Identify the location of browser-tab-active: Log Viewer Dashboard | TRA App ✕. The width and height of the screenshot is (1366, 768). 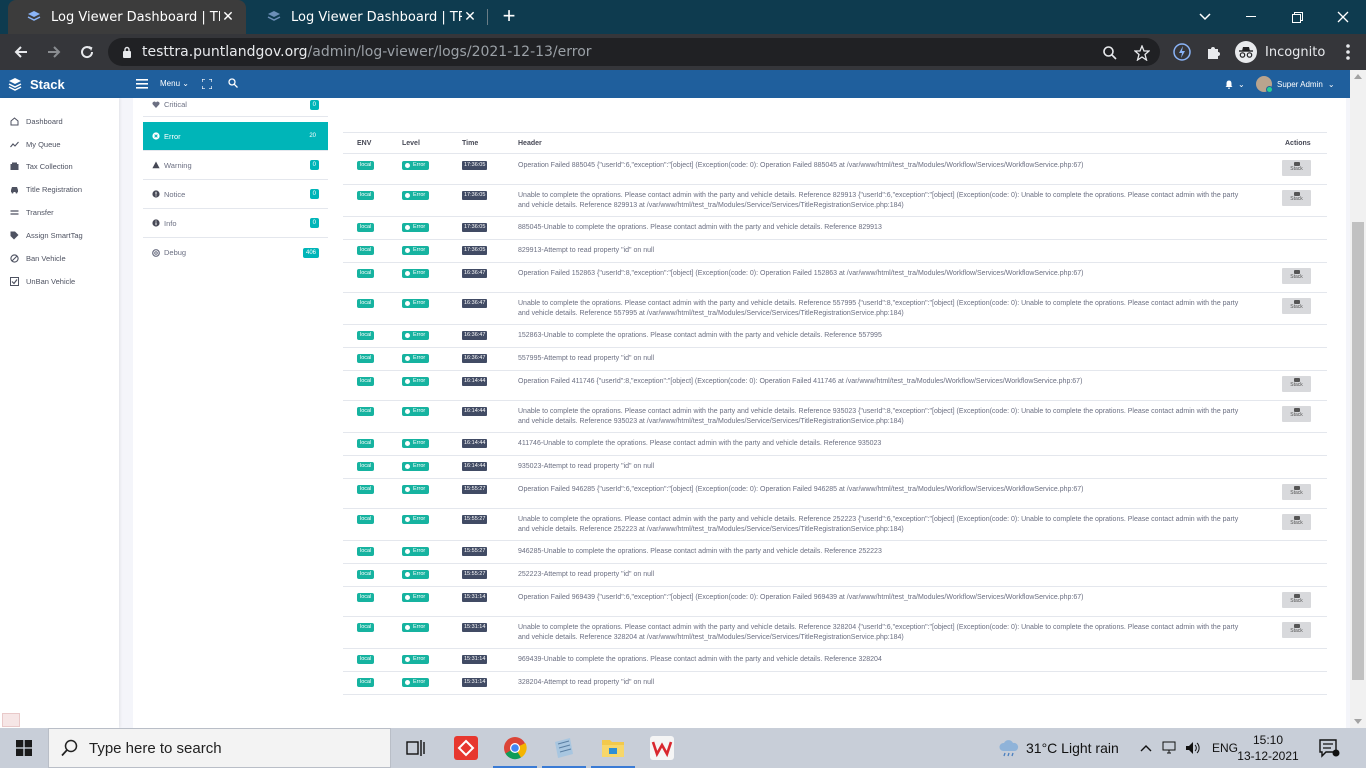
(127, 17).